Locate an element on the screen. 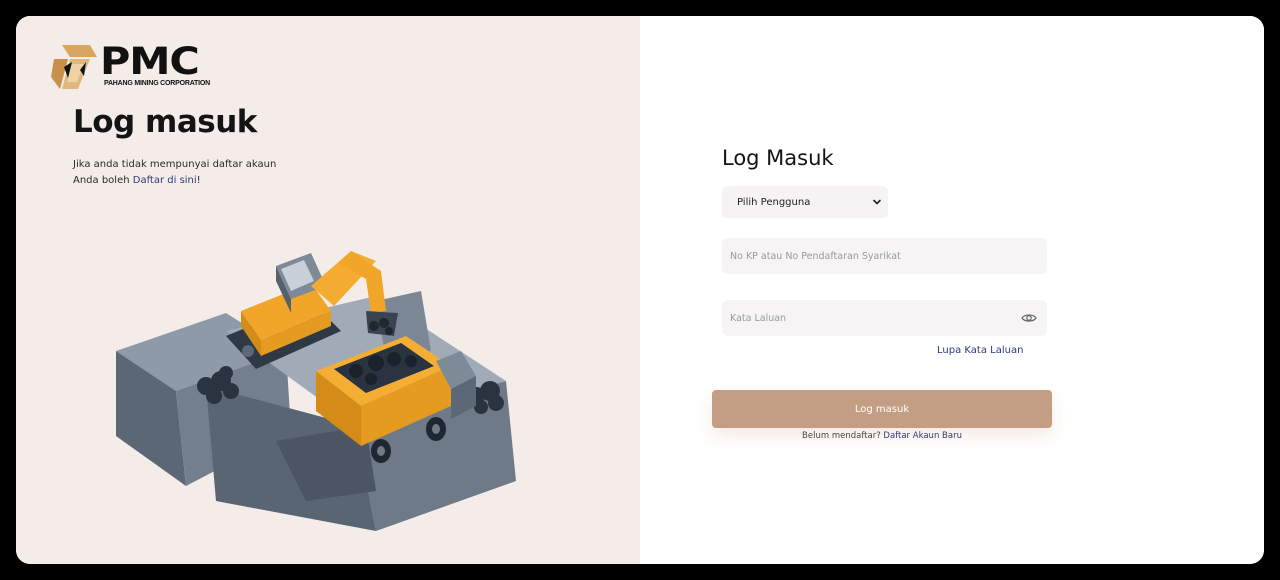 The width and height of the screenshot is (1280, 580). register-hint-line2: Anda boleh Daftar di sini! is located at coordinates (174, 181).